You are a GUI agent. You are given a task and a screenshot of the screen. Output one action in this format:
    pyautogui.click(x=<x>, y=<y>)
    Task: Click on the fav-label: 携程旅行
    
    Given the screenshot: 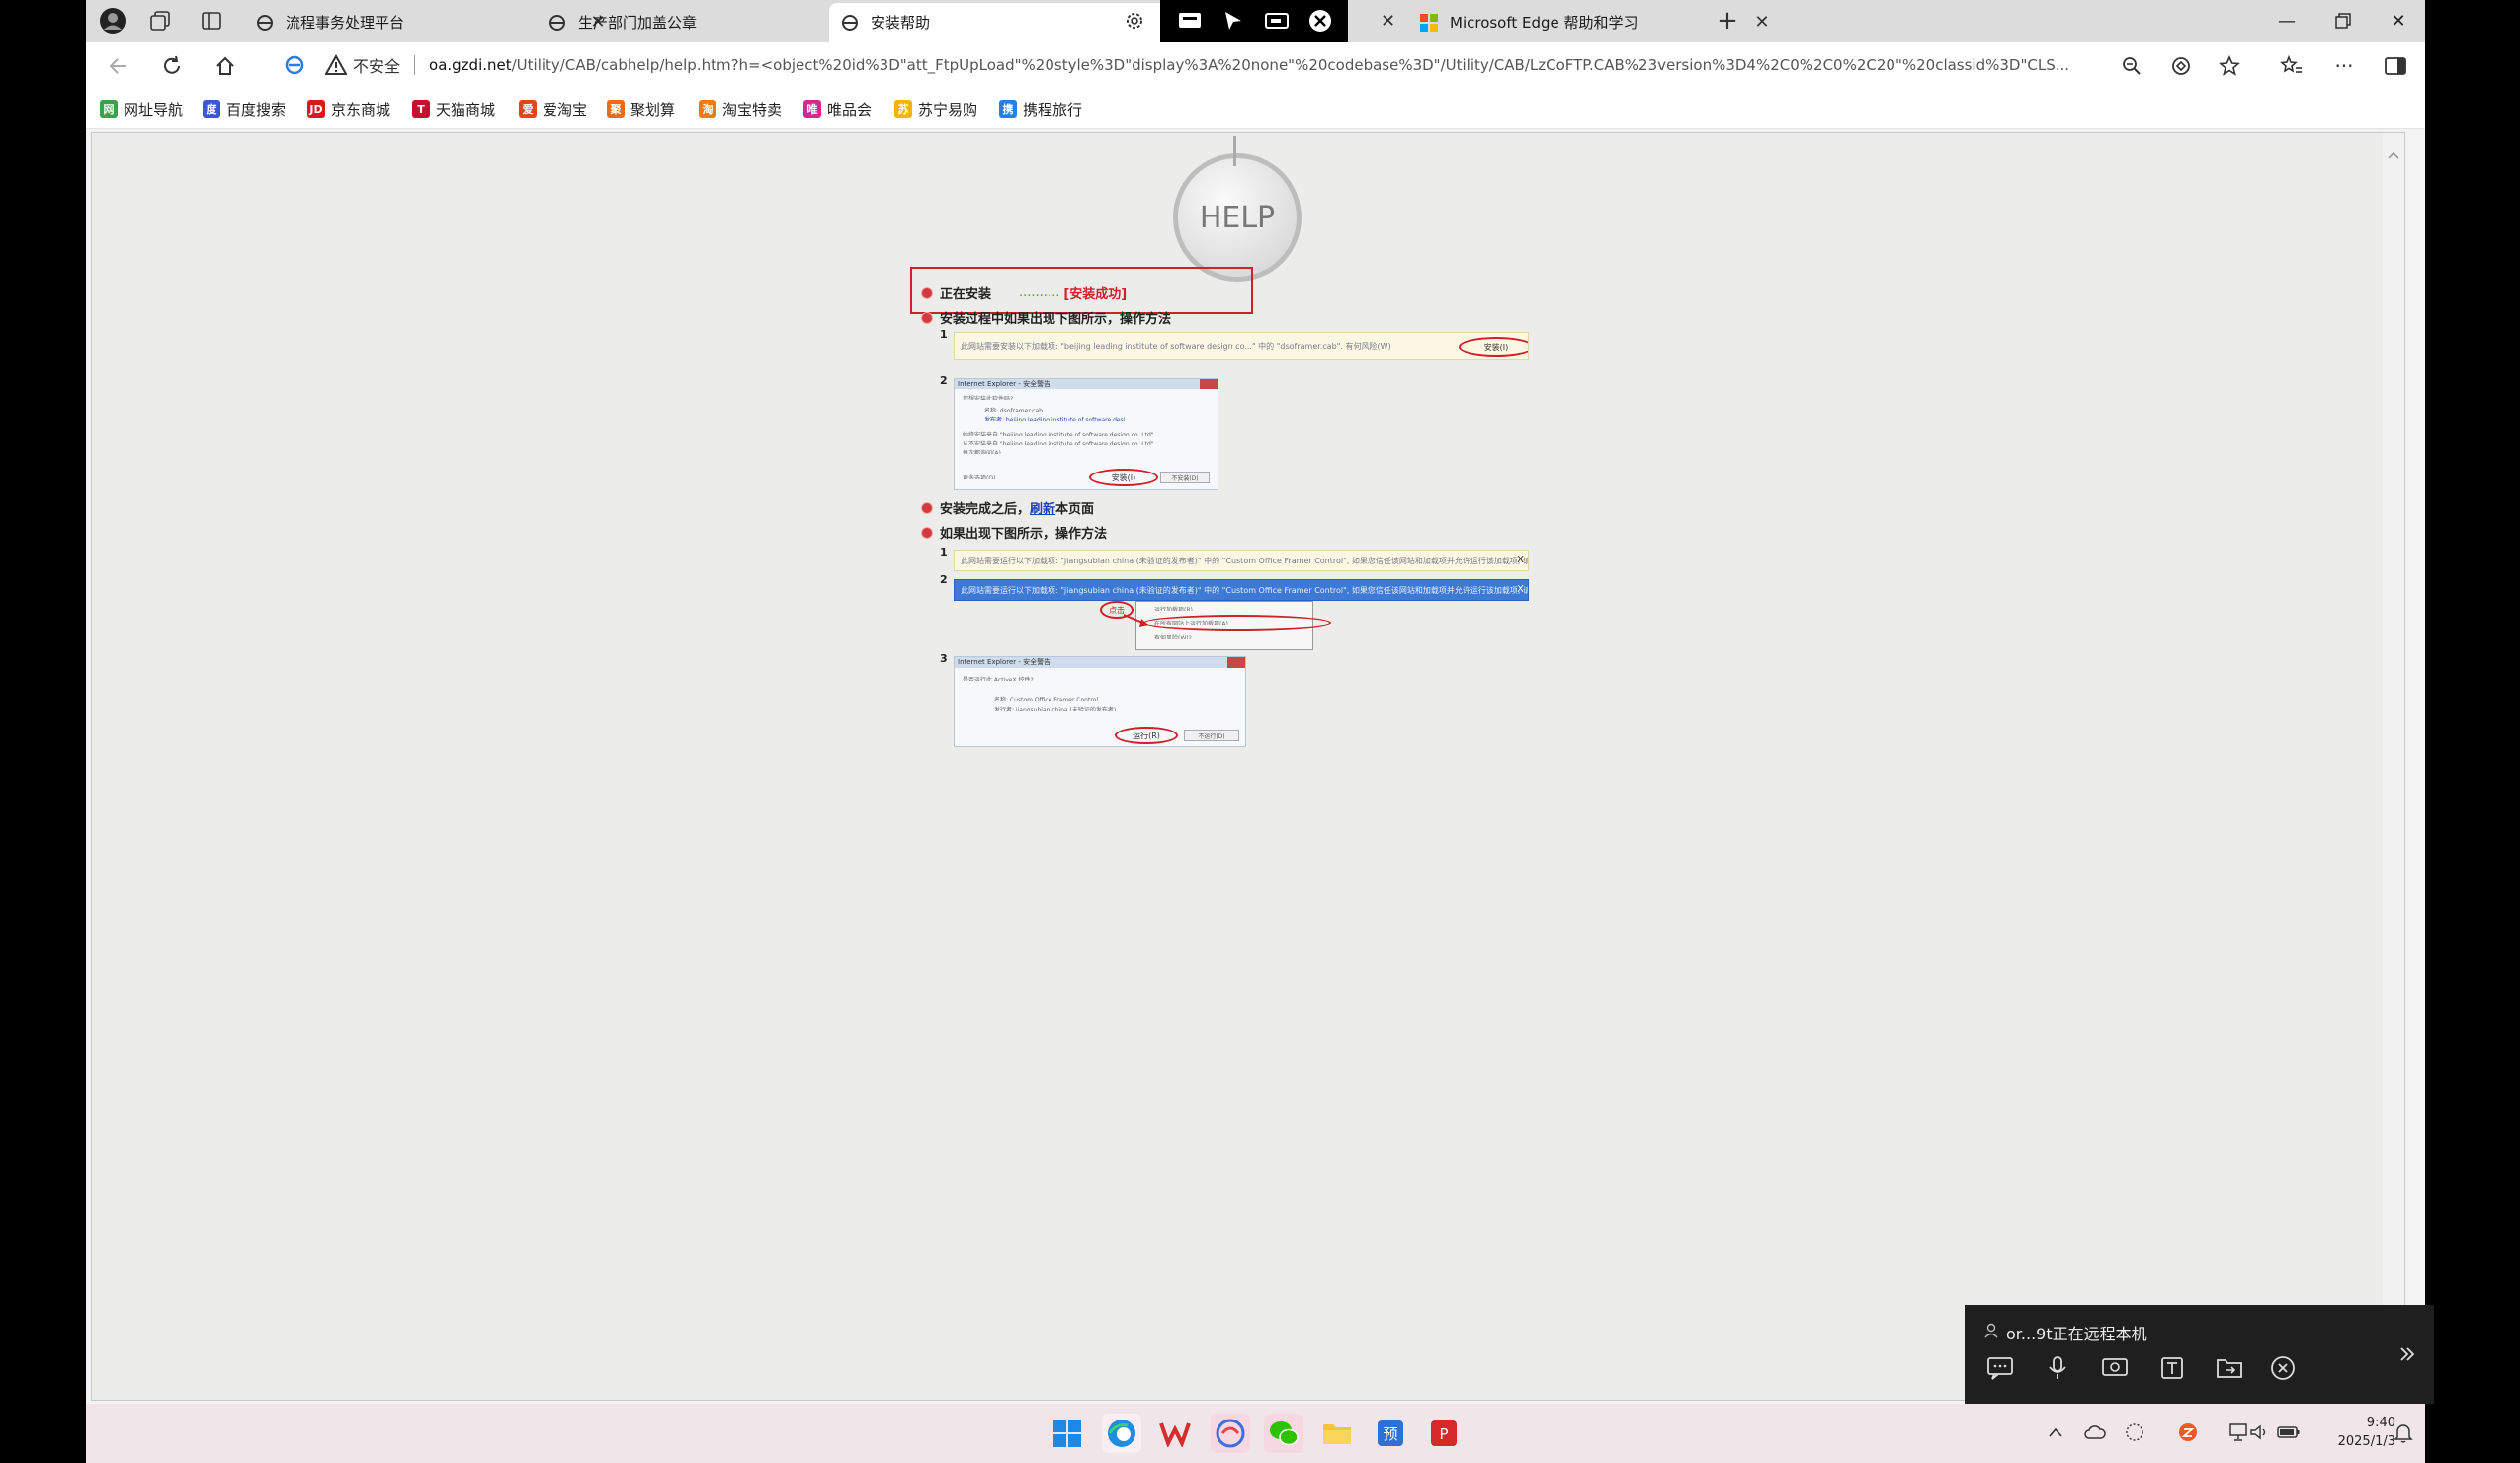 What is the action you would take?
    pyautogui.click(x=1053, y=109)
    